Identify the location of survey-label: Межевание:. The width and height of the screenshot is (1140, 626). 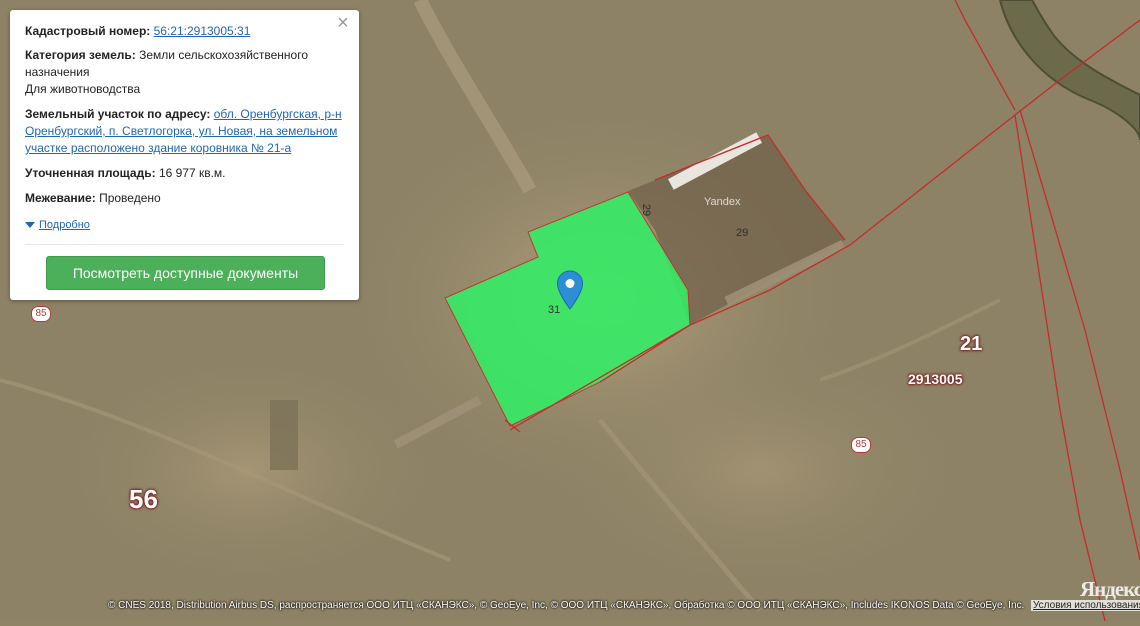
(60, 198).